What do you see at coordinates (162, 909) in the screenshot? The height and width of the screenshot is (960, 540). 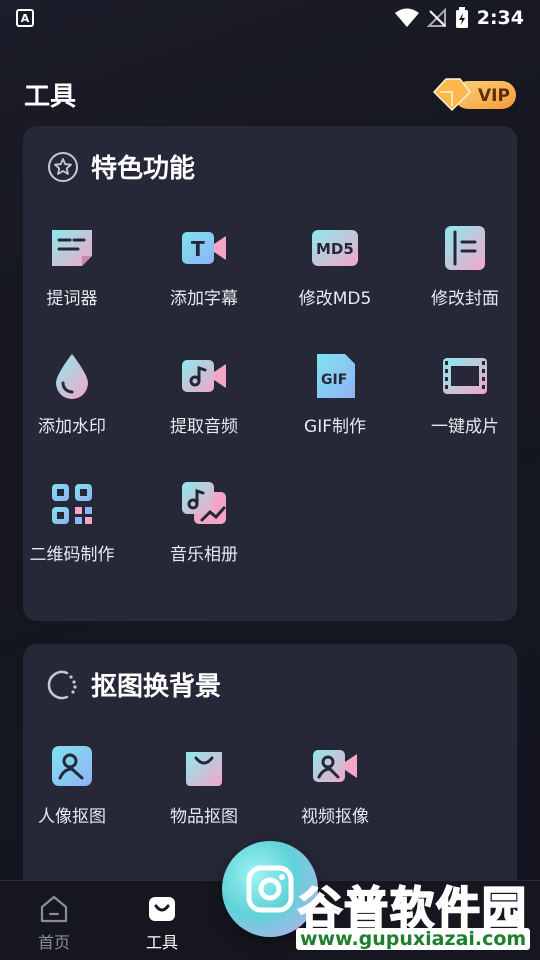 I see `tools-icon` at bounding box center [162, 909].